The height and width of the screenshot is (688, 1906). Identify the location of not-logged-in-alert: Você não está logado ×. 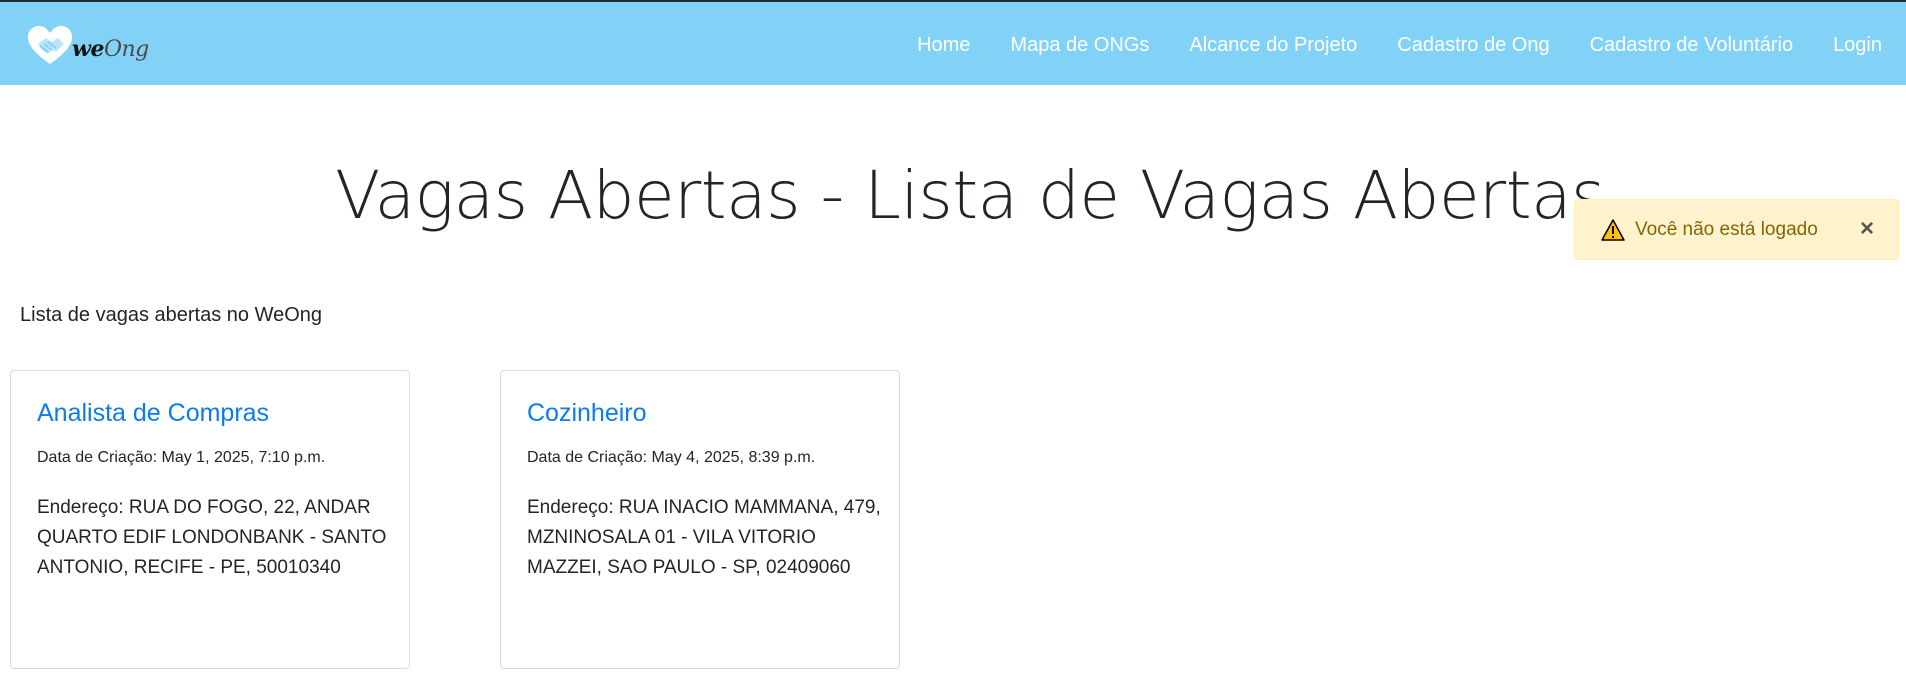
(1736, 229).